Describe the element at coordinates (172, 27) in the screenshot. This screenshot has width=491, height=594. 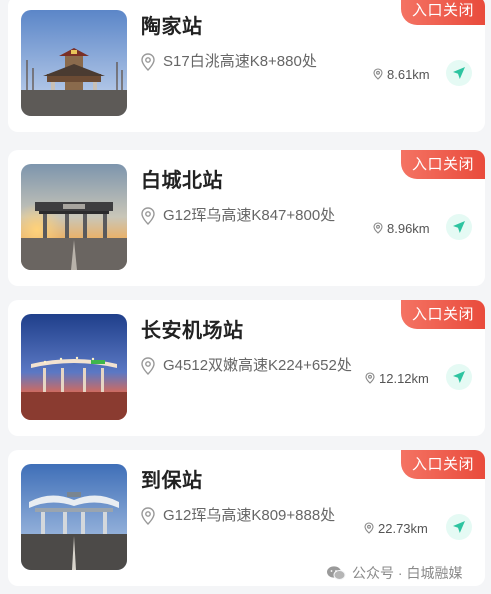
I see `station-name: 陶家站` at that location.